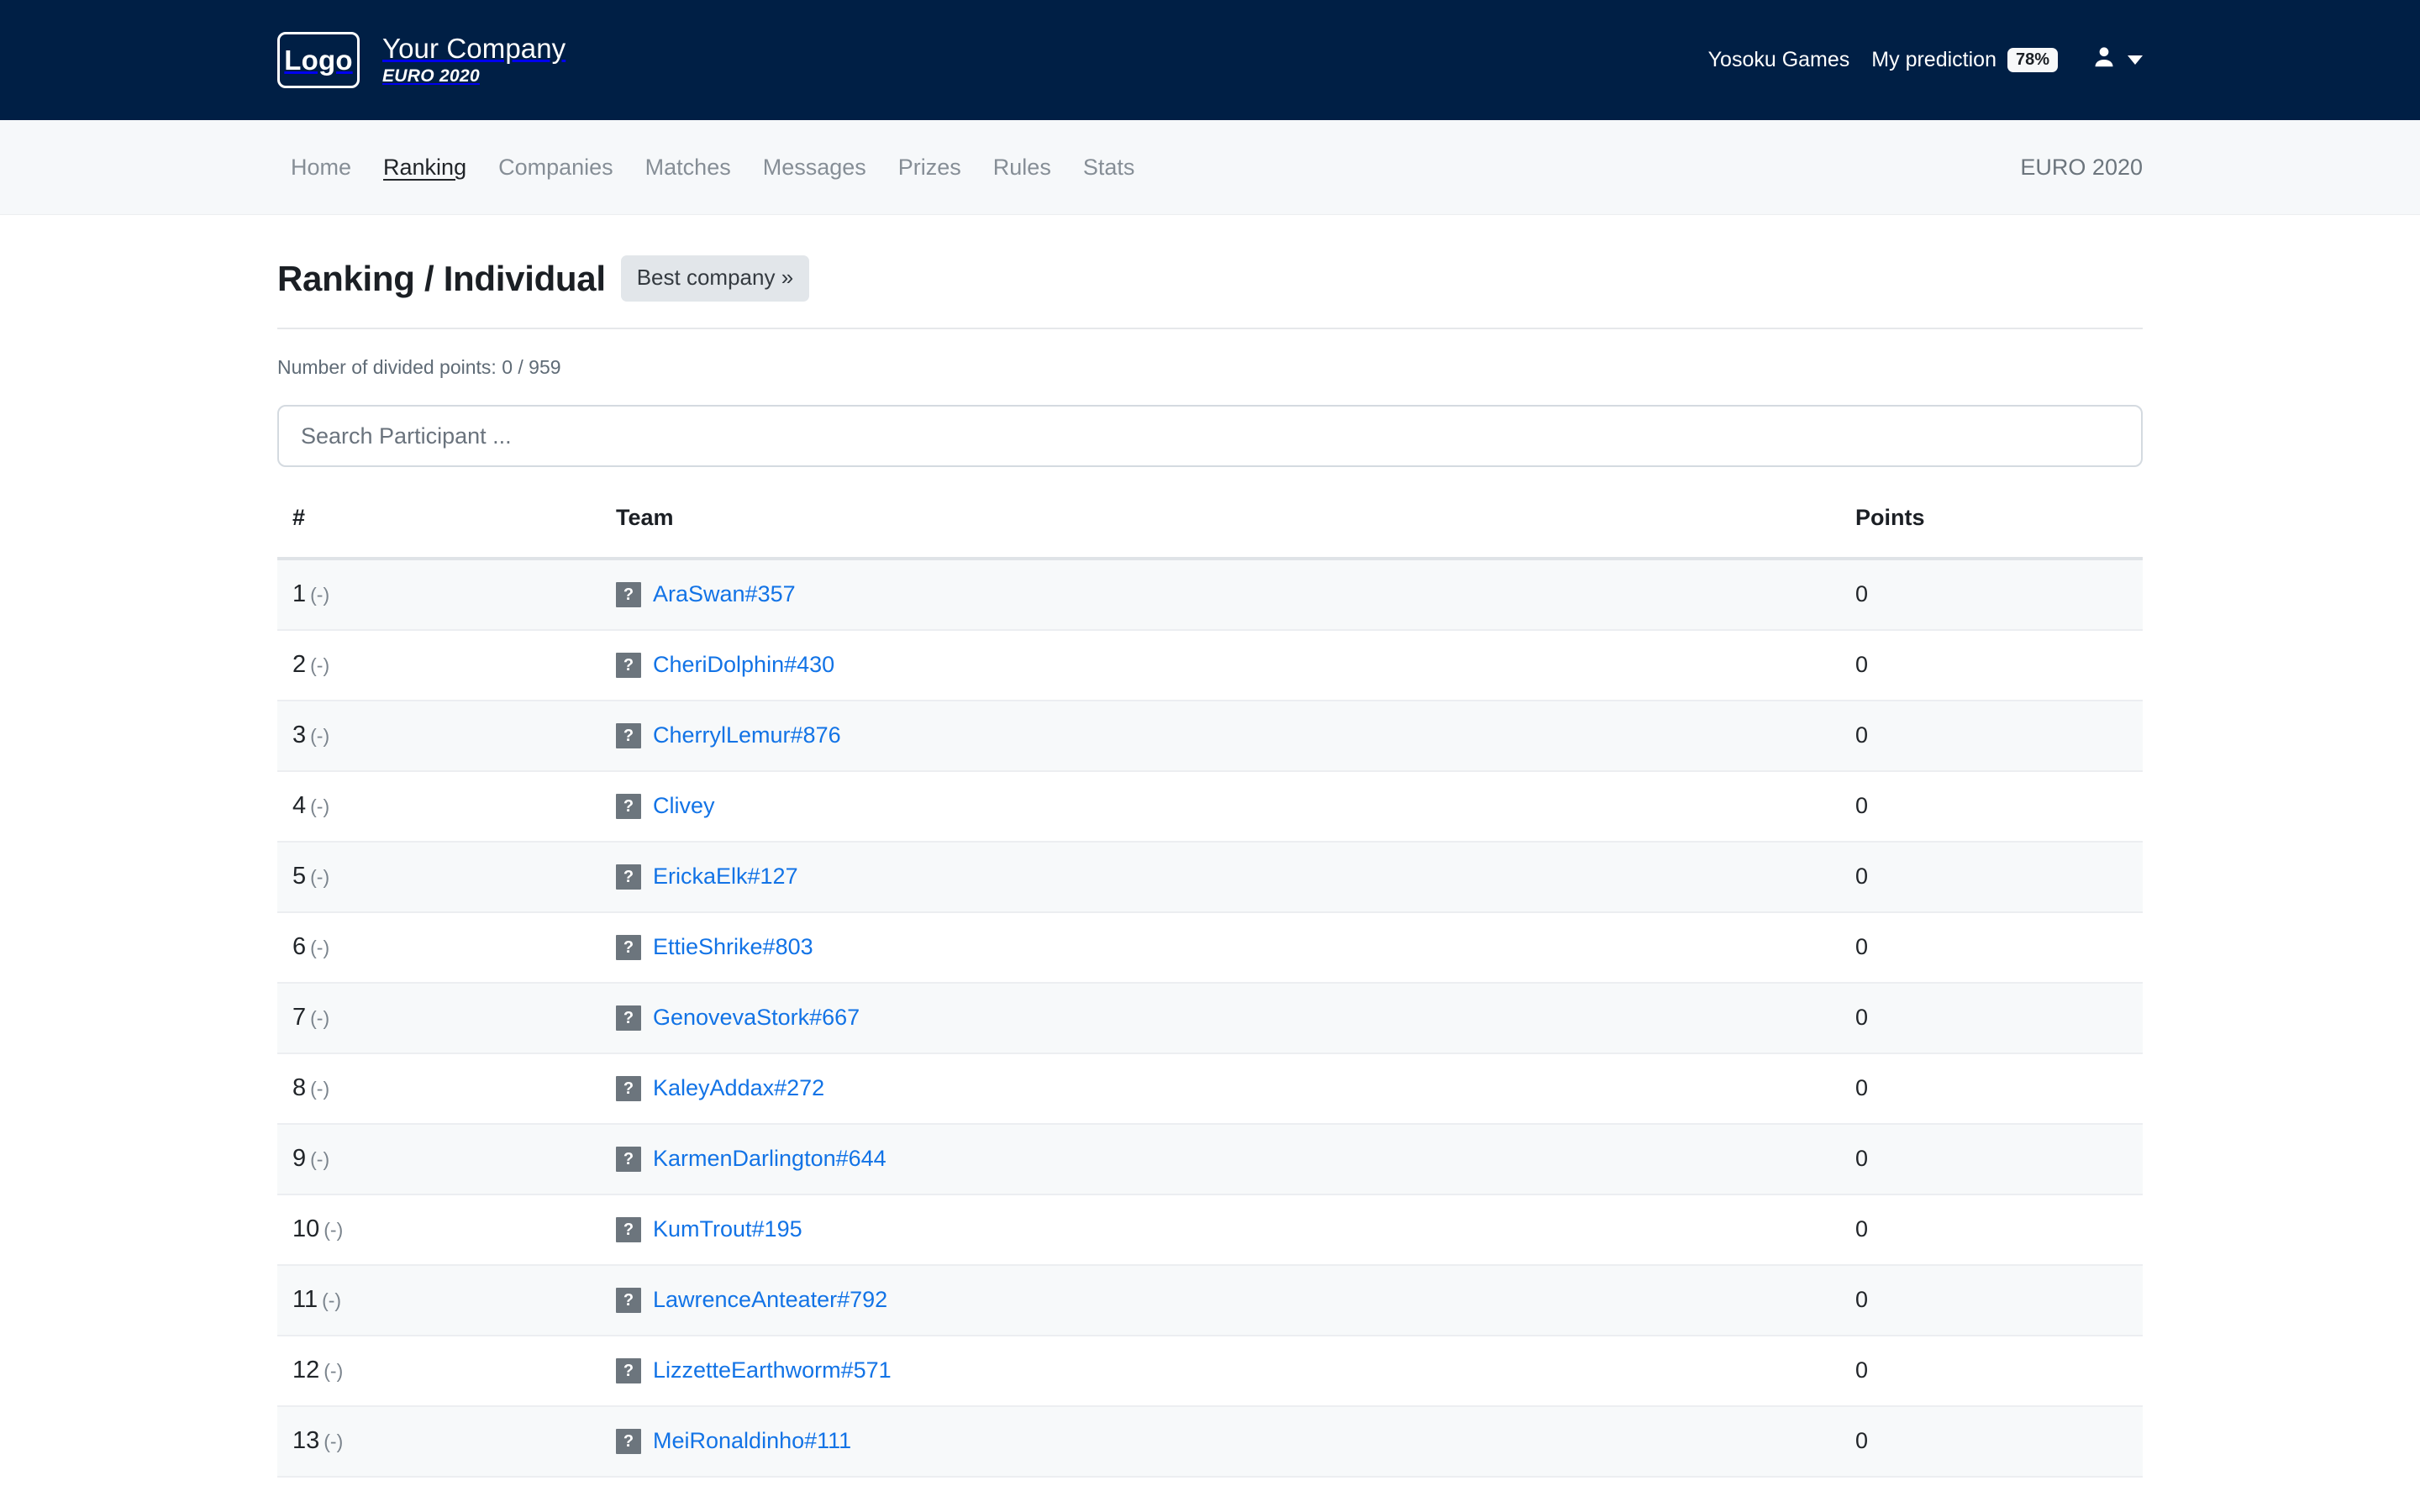 This screenshot has width=2420, height=1512. I want to click on rank-cell: 10 (-), so click(439, 1230).